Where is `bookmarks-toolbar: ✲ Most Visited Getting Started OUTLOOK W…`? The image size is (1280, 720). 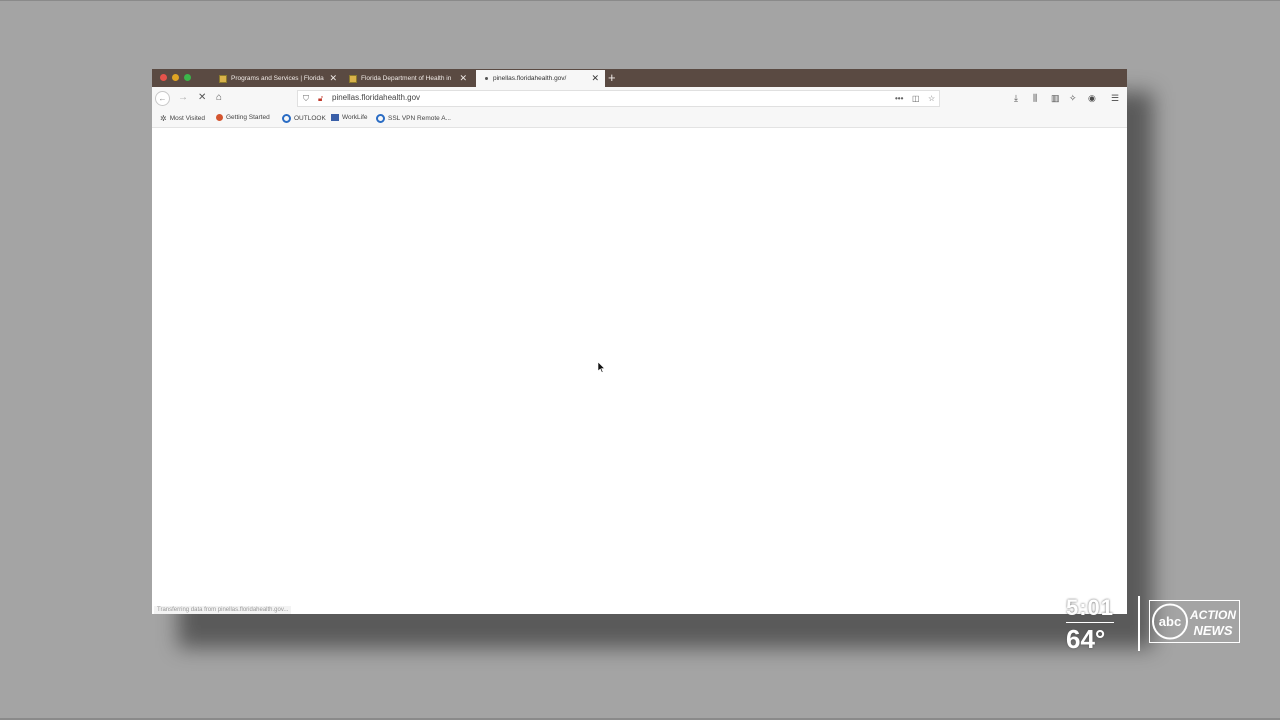 bookmarks-toolbar: ✲ Most Visited Getting Started OUTLOOK W… is located at coordinates (639, 119).